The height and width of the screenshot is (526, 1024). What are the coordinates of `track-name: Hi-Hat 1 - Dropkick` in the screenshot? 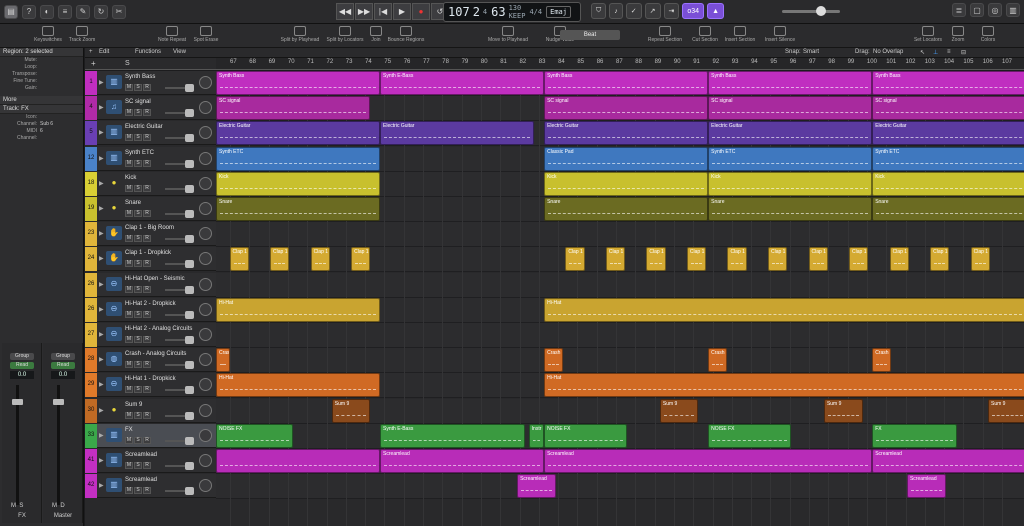 It's located at (150, 379).